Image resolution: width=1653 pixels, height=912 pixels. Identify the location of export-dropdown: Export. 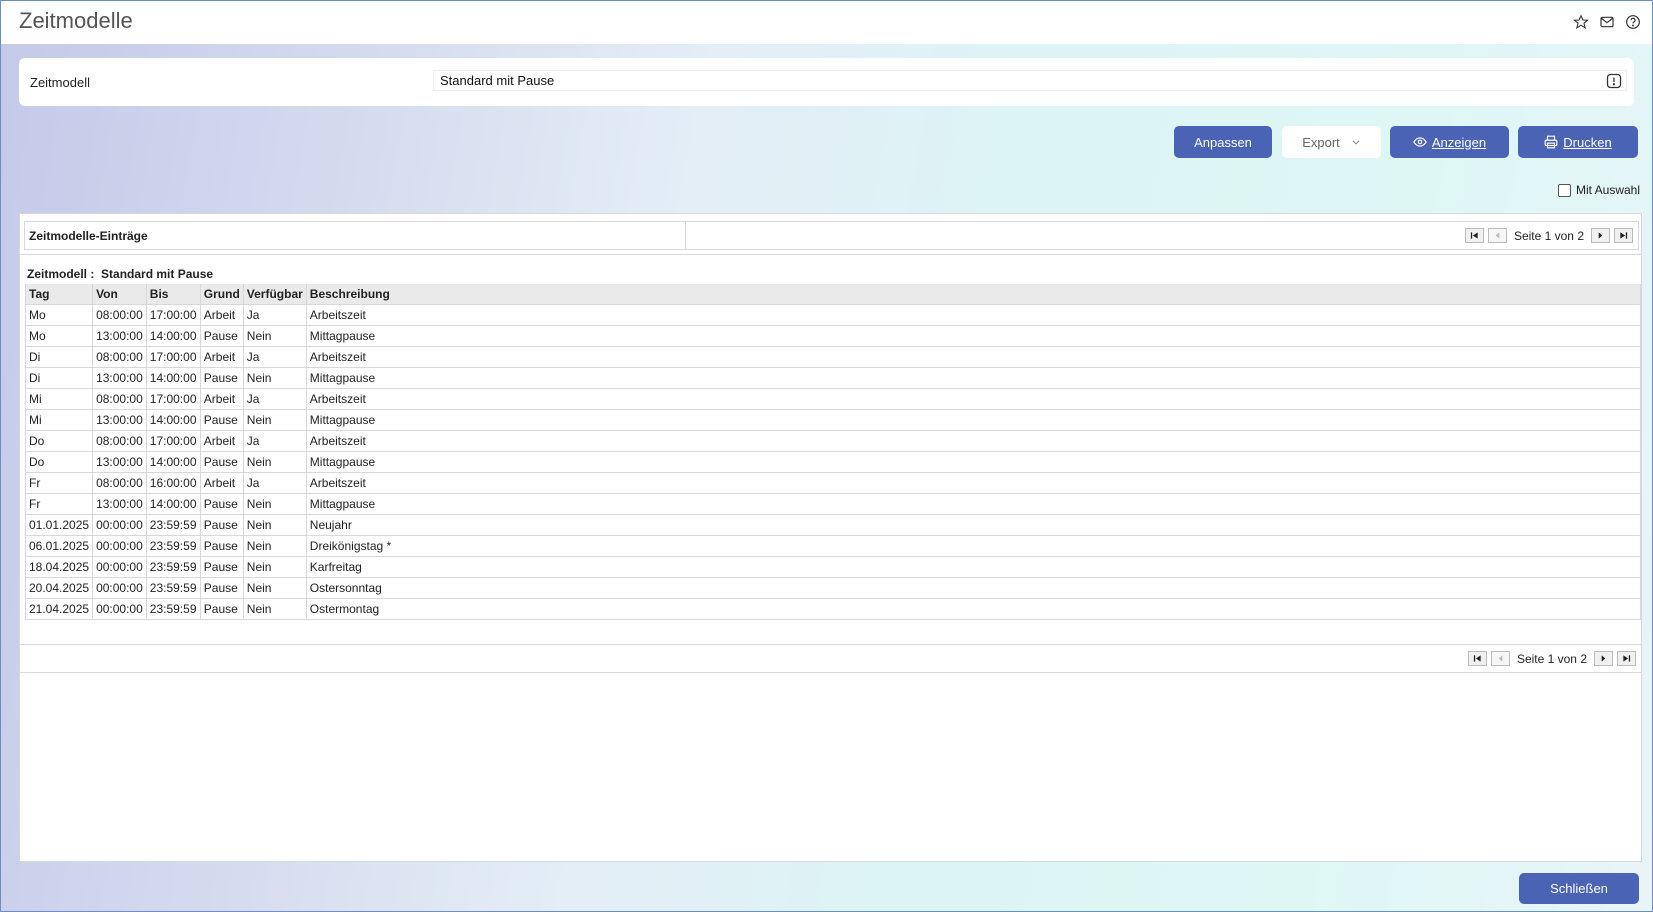
(1331, 142).